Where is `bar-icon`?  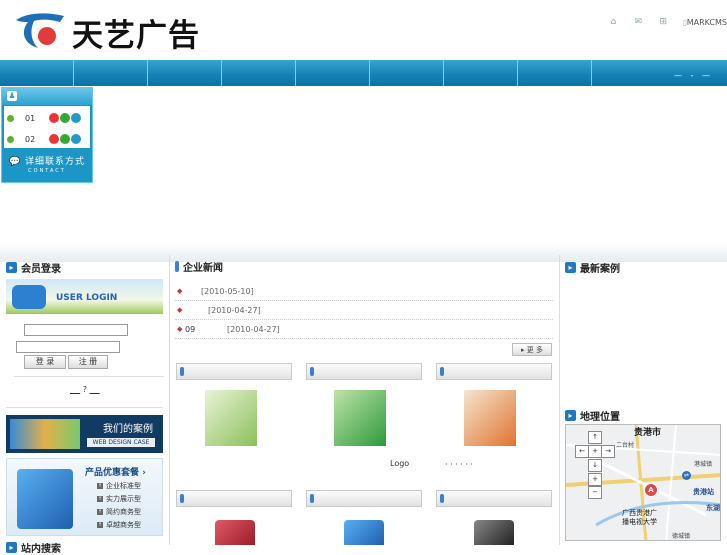
bar-icon is located at coordinates (177, 266).